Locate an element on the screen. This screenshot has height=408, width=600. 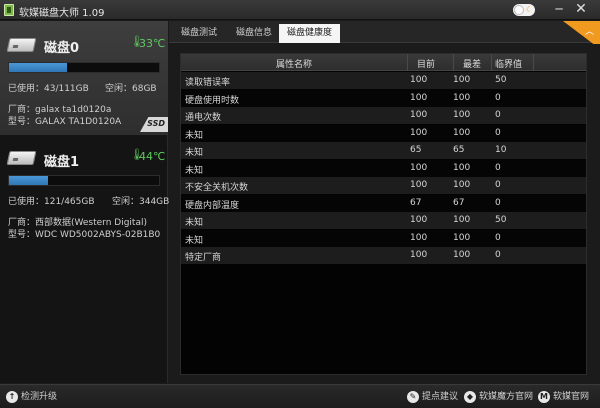
close-button: ✕ is located at coordinates (581, 9).